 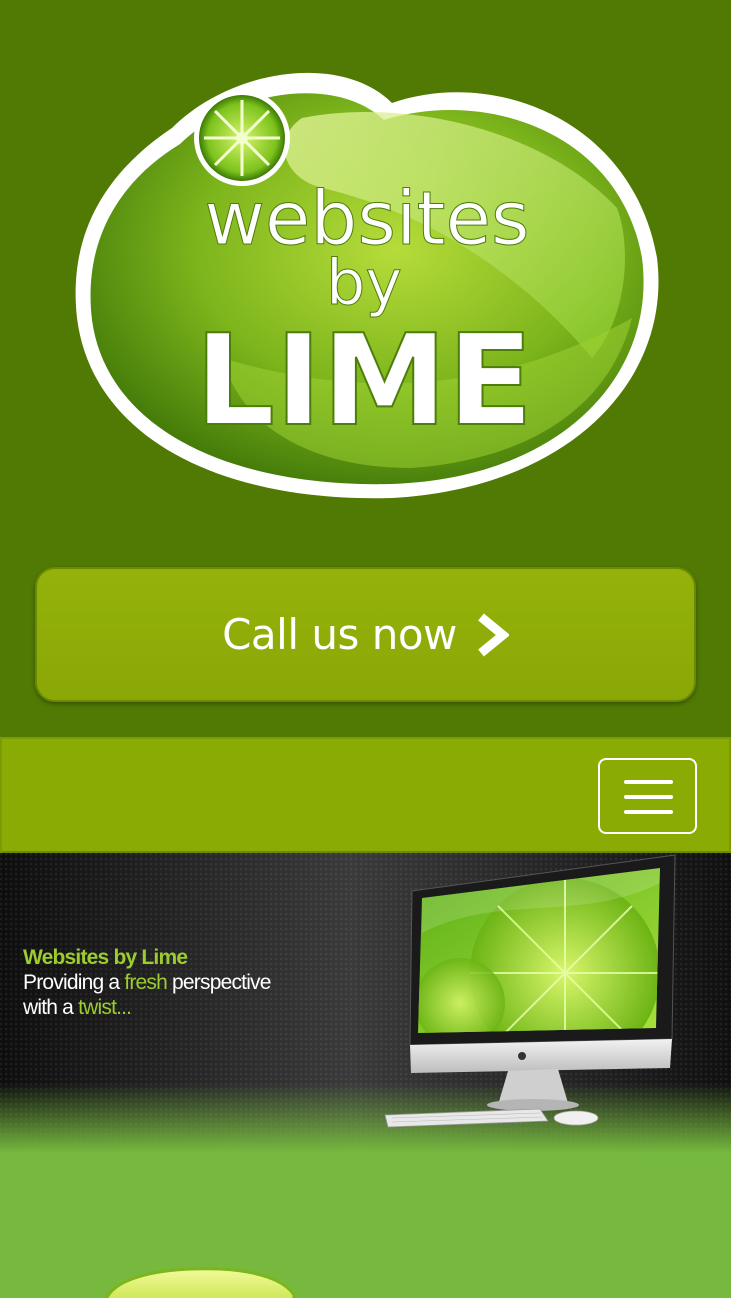 I want to click on call-us-now-label: Call us now, so click(x=339, y=634).